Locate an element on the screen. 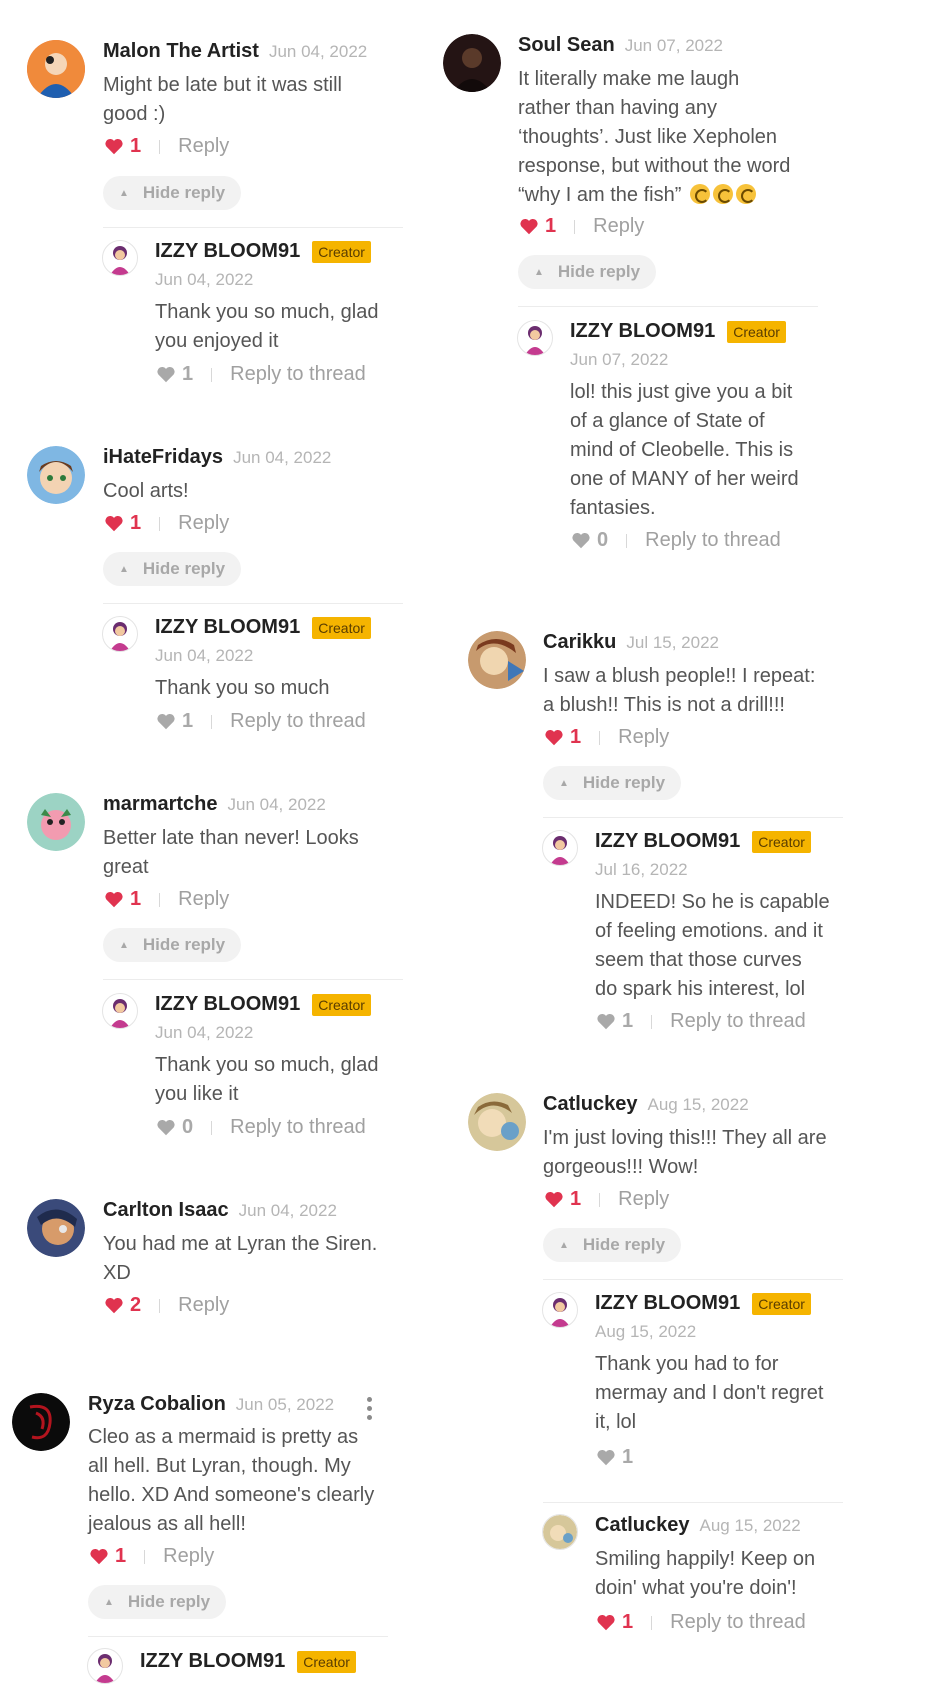  comment-author: Soul Sean is located at coordinates (566, 45).